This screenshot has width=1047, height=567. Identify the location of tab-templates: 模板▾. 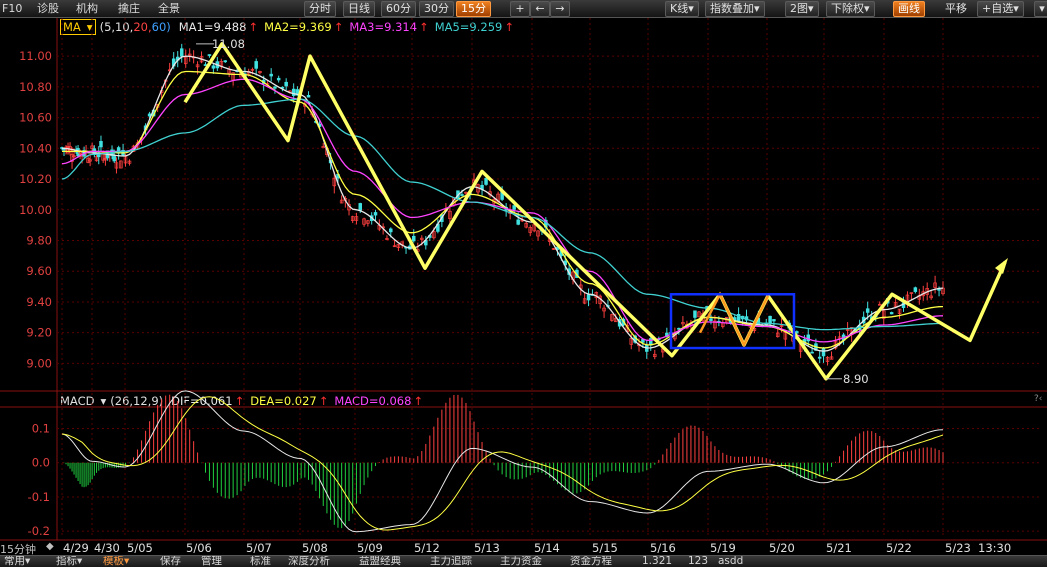
(116, 561).